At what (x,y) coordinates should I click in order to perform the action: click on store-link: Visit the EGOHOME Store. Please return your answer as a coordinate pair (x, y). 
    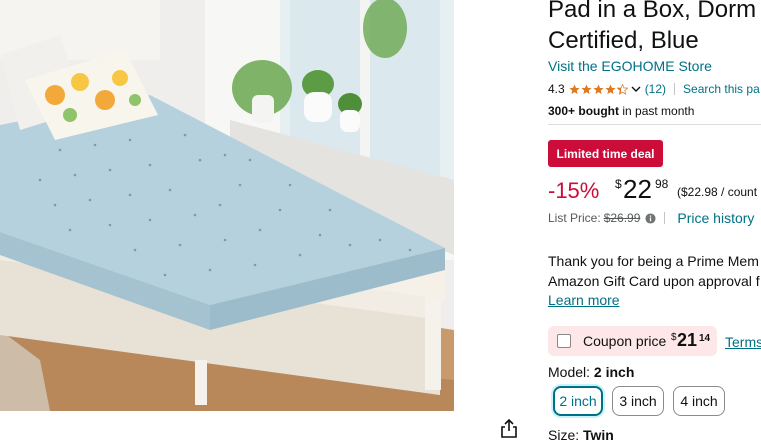
    Looking at the image, I should click on (630, 66).